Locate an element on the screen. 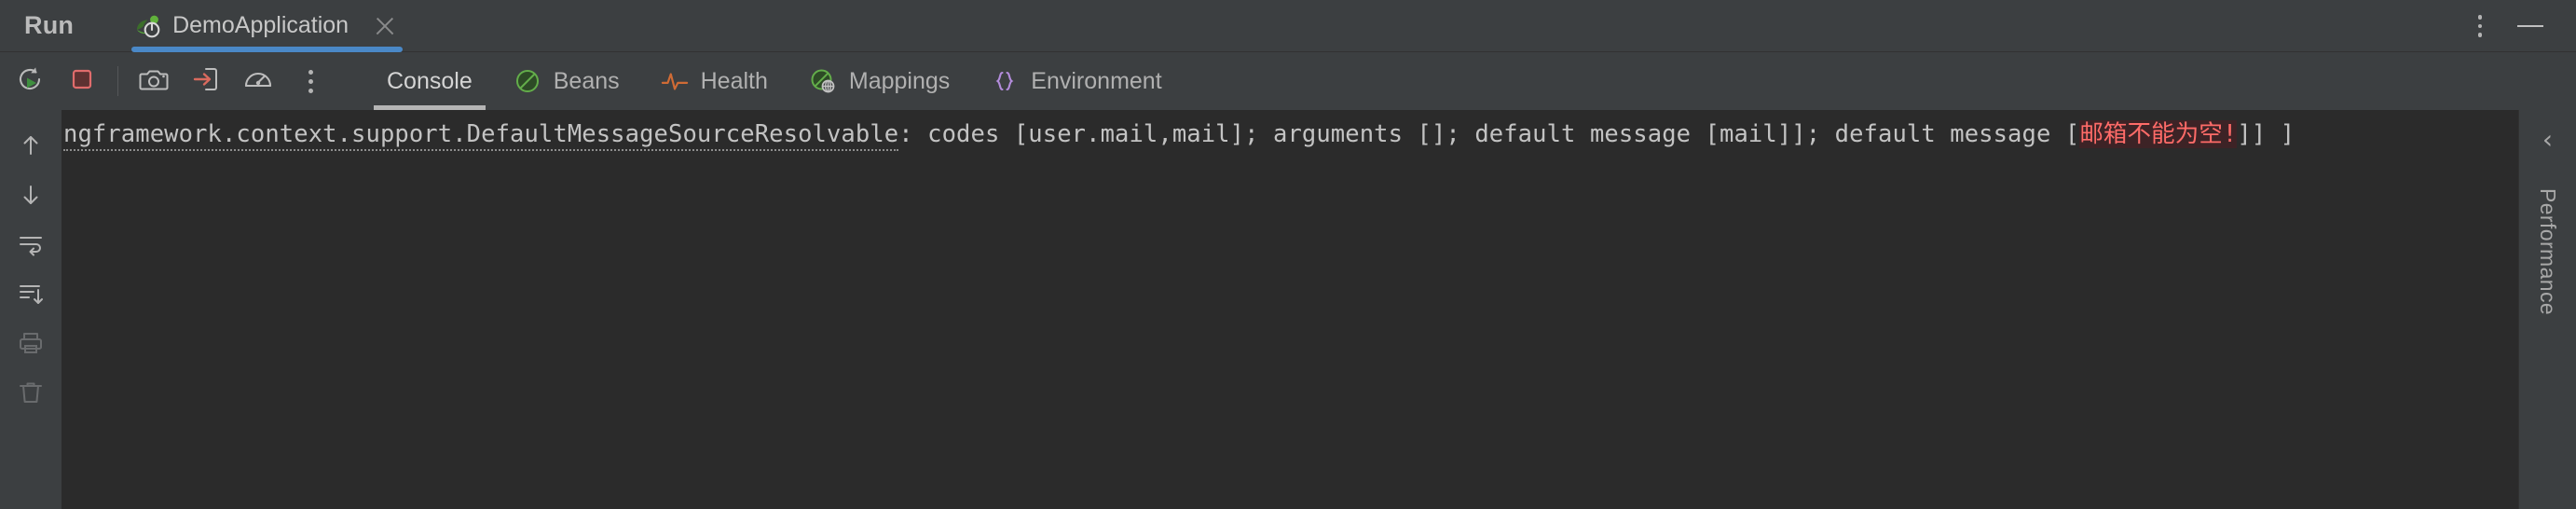 The width and height of the screenshot is (2576, 509). run-tab-strip: DemoApplication is located at coordinates (267, 26).